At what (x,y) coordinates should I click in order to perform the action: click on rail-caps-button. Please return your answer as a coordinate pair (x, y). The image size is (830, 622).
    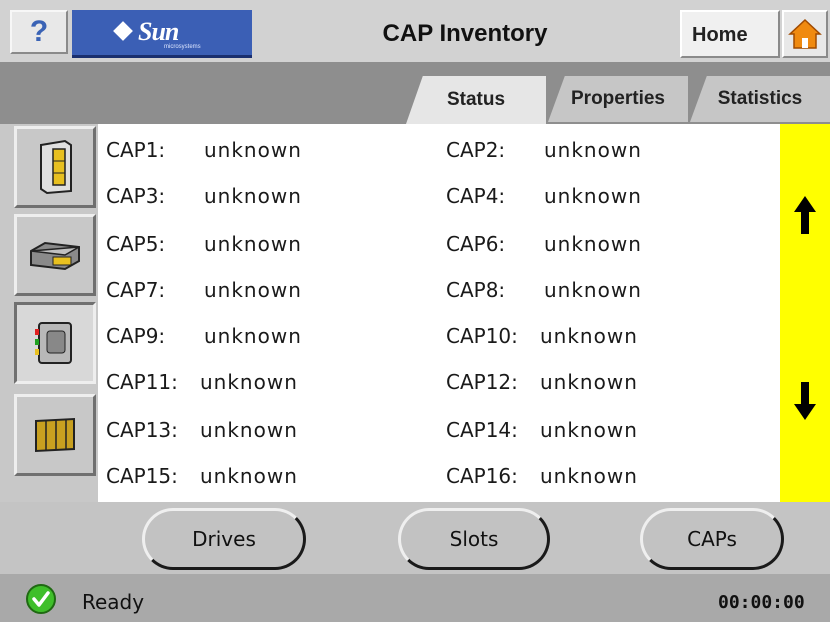
    Looking at the image, I should click on (55, 343).